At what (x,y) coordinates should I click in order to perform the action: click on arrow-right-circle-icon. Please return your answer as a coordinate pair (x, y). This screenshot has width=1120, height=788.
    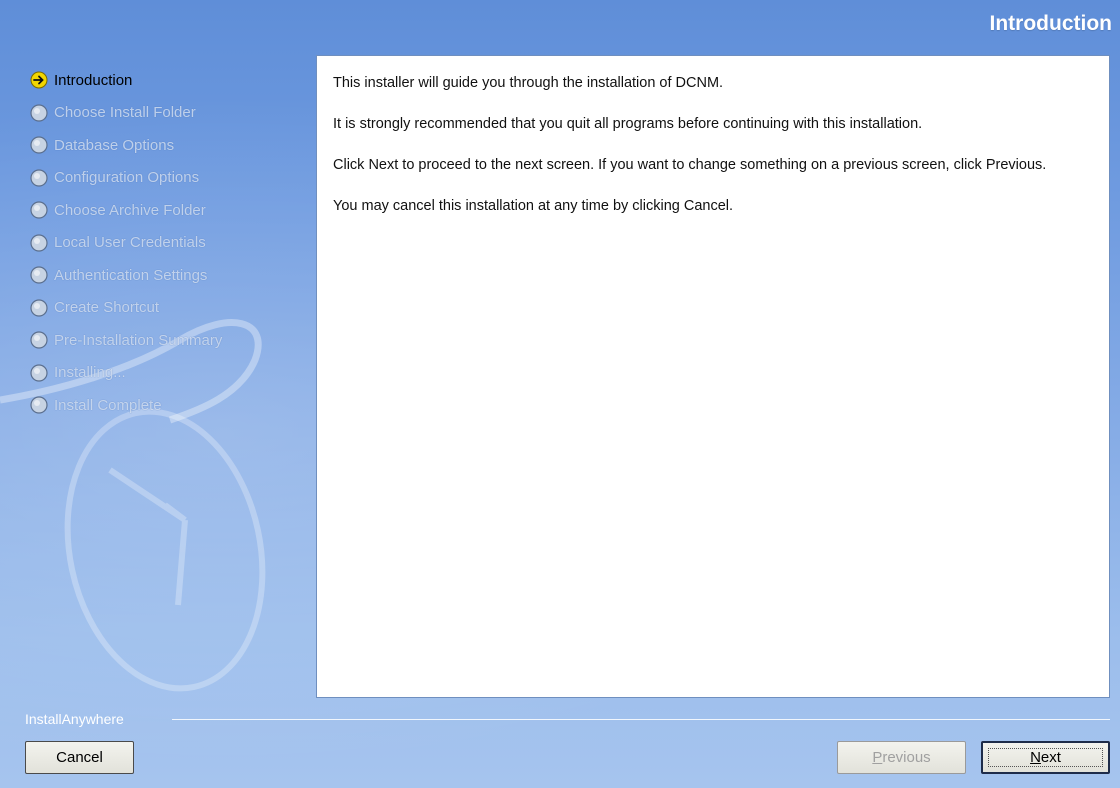
    Looking at the image, I should click on (39, 80).